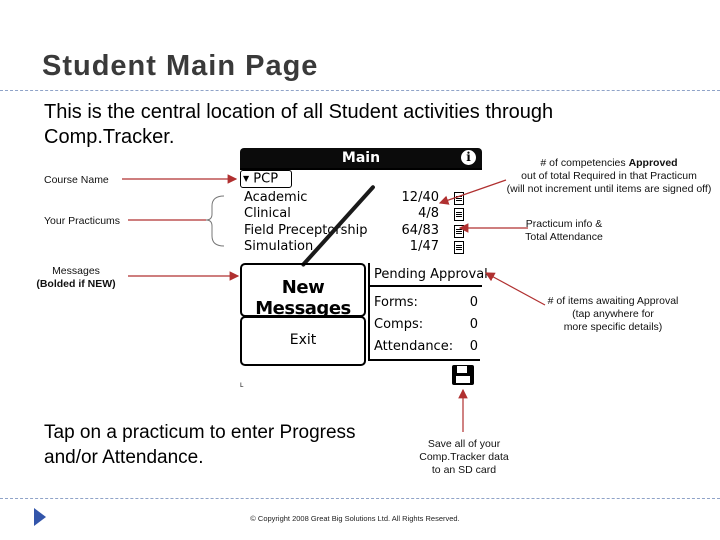  Describe the element at coordinates (180, 66) in the screenshot. I see `slide-title: Student Main Page` at that location.